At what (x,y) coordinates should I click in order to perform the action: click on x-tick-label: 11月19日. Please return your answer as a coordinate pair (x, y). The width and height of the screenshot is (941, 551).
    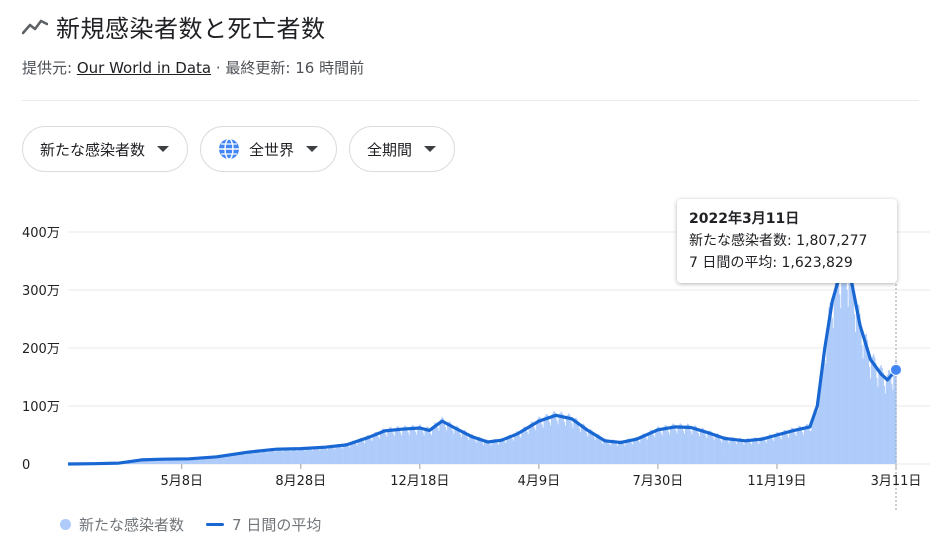
    Looking at the image, I should click on (776, 481).